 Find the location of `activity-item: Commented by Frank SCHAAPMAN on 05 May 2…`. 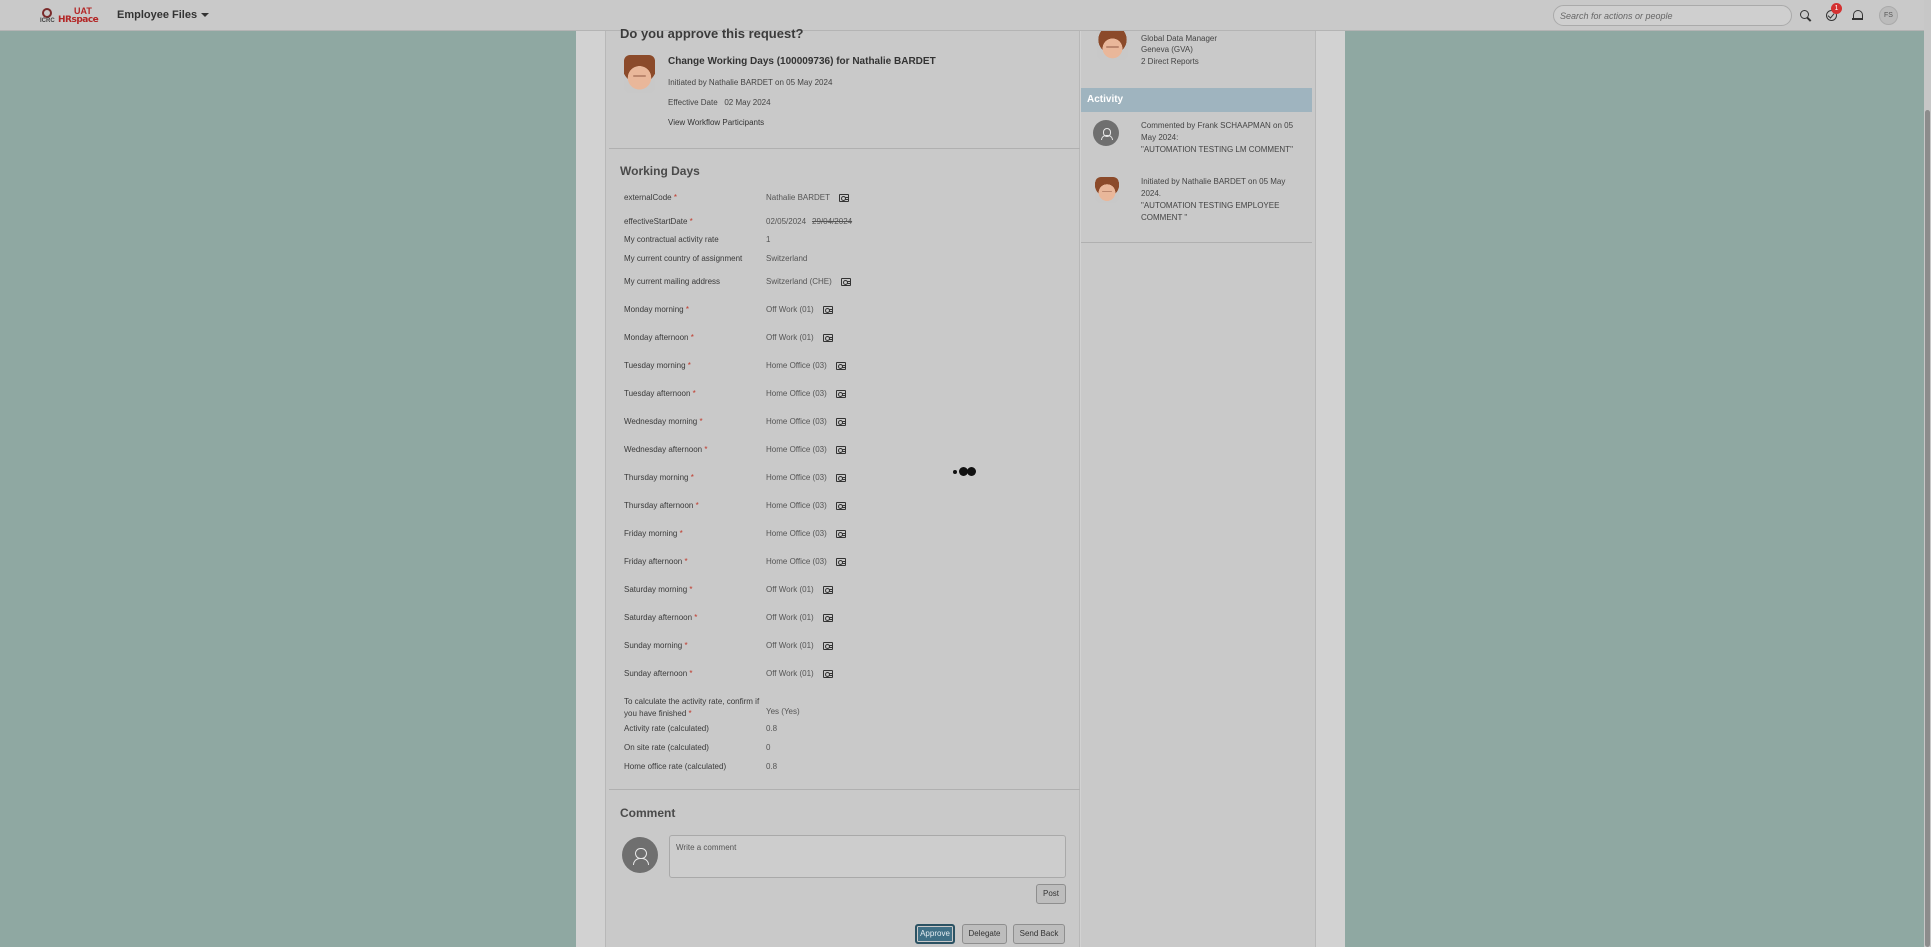

activity-item: Commented by Frank SCHAAPMAN on 05 May 2… is located at coordinates (1221, 138).